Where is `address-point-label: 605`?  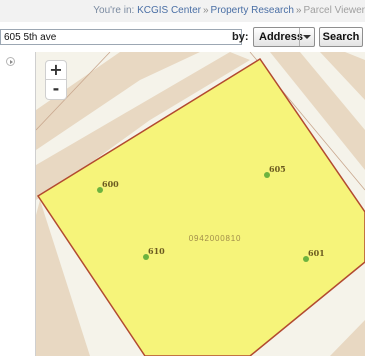 address-point-label: 605 is located at coordinates (277, 169).